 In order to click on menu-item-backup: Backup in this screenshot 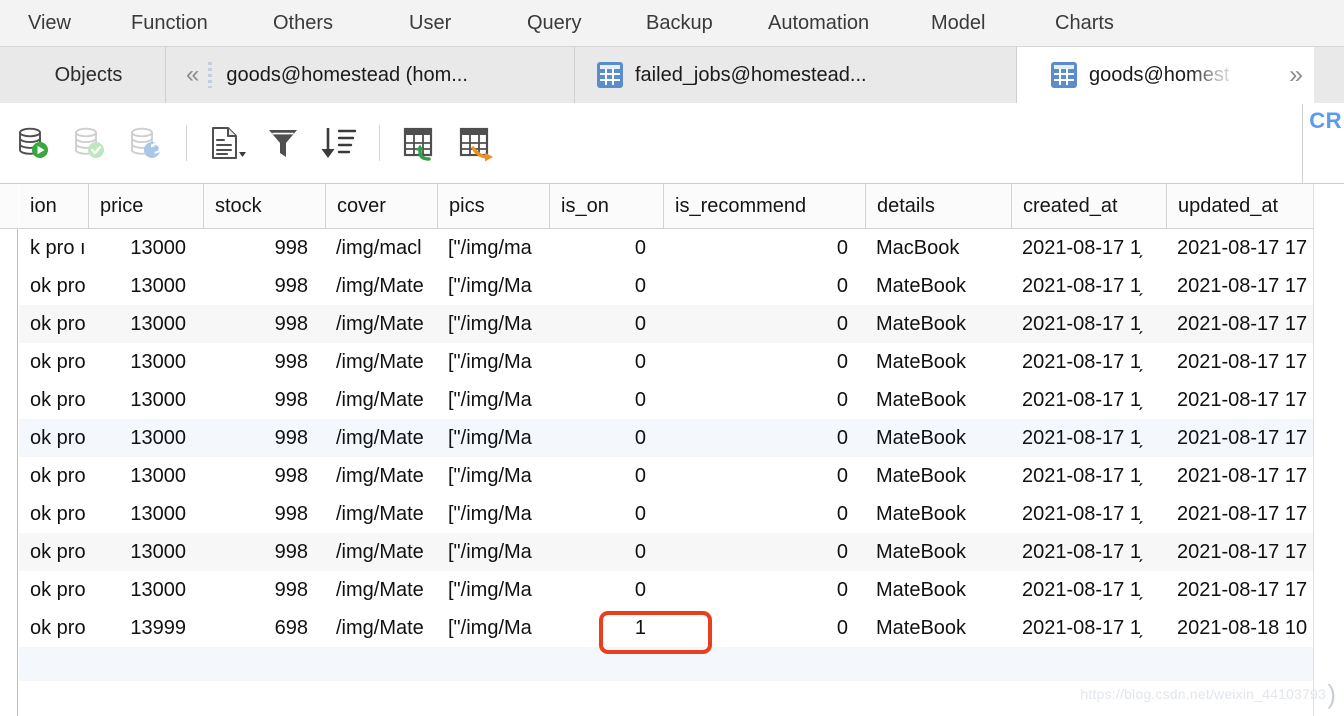, I will do `click(679, 23)`.